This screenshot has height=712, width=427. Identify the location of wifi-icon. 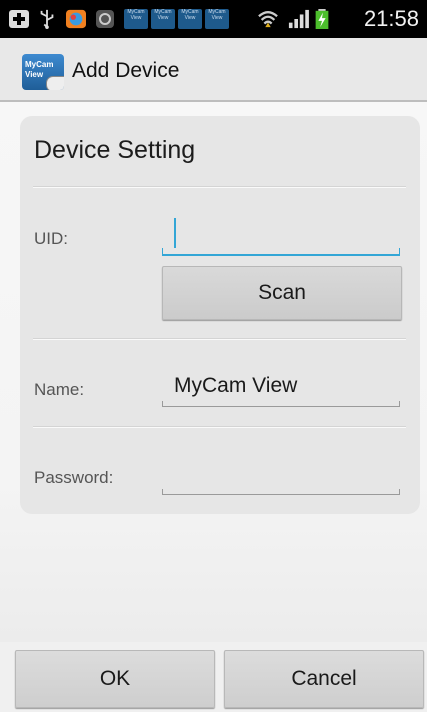
(268, 19).